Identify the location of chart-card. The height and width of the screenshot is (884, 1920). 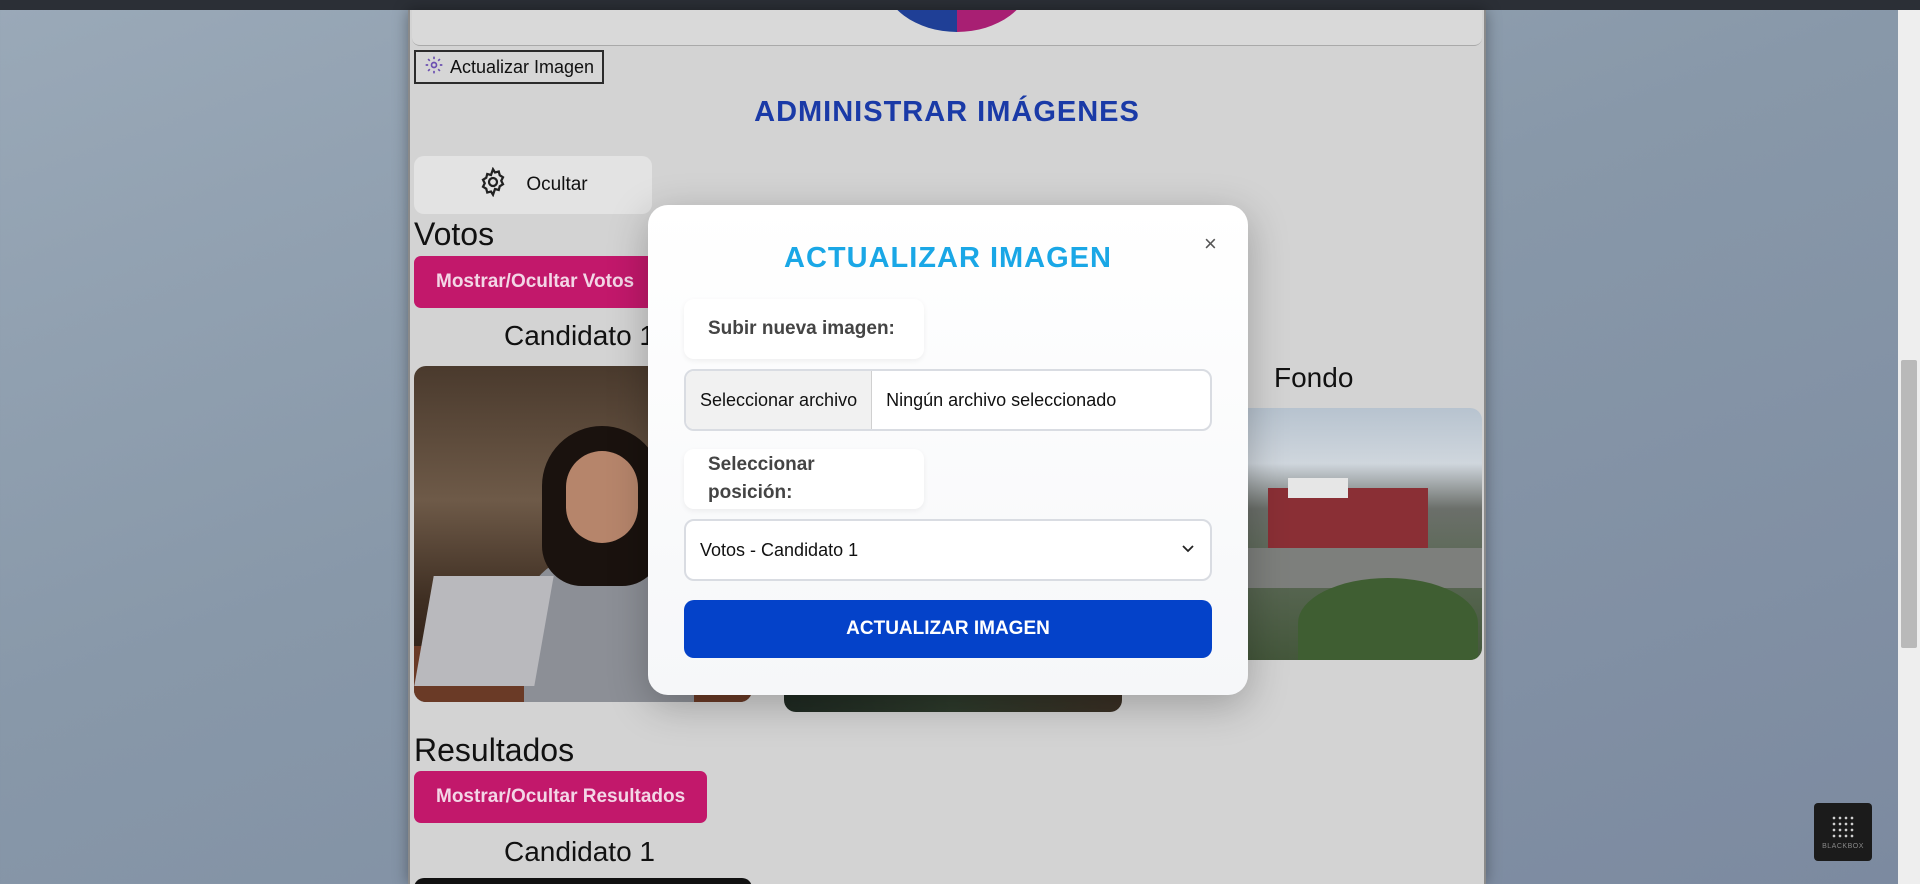
(947, 28).